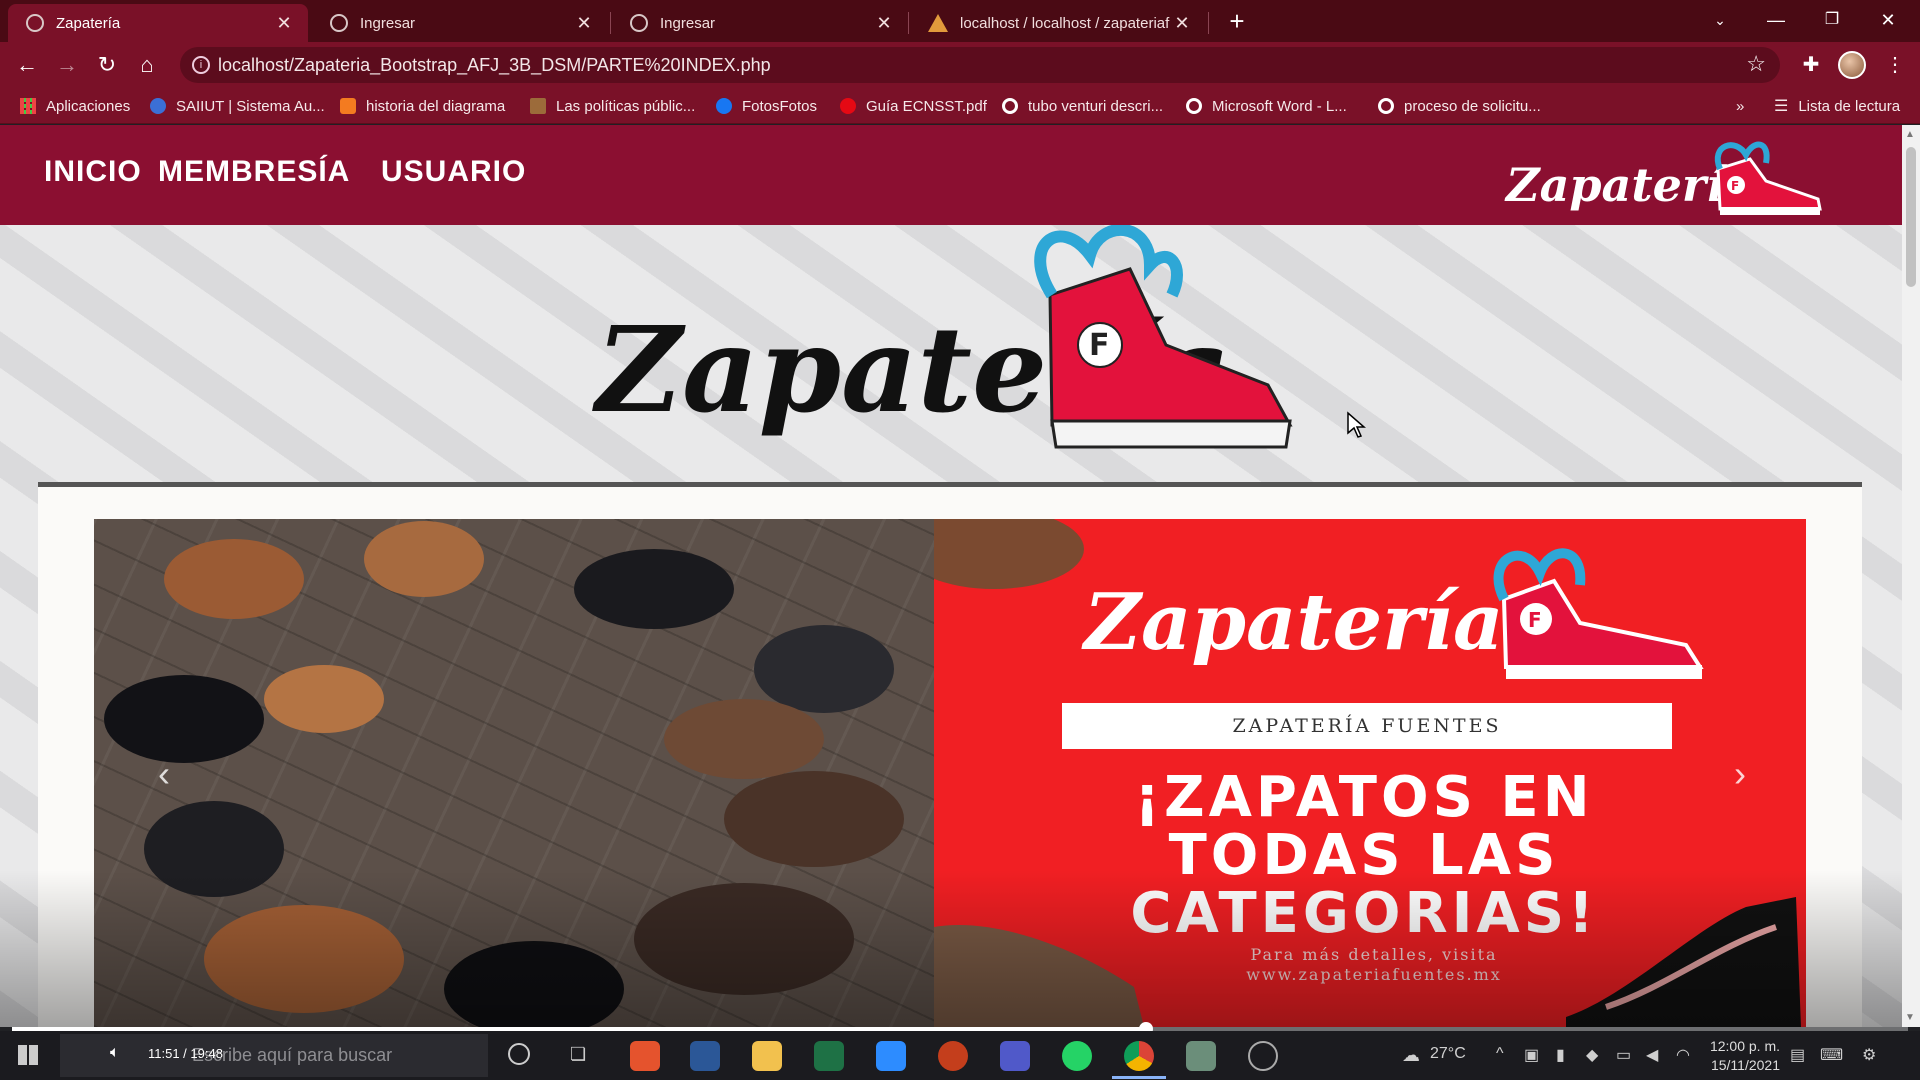 The image size is (1920, 1080). I want to click on blogger-icon, so click(348, 106).